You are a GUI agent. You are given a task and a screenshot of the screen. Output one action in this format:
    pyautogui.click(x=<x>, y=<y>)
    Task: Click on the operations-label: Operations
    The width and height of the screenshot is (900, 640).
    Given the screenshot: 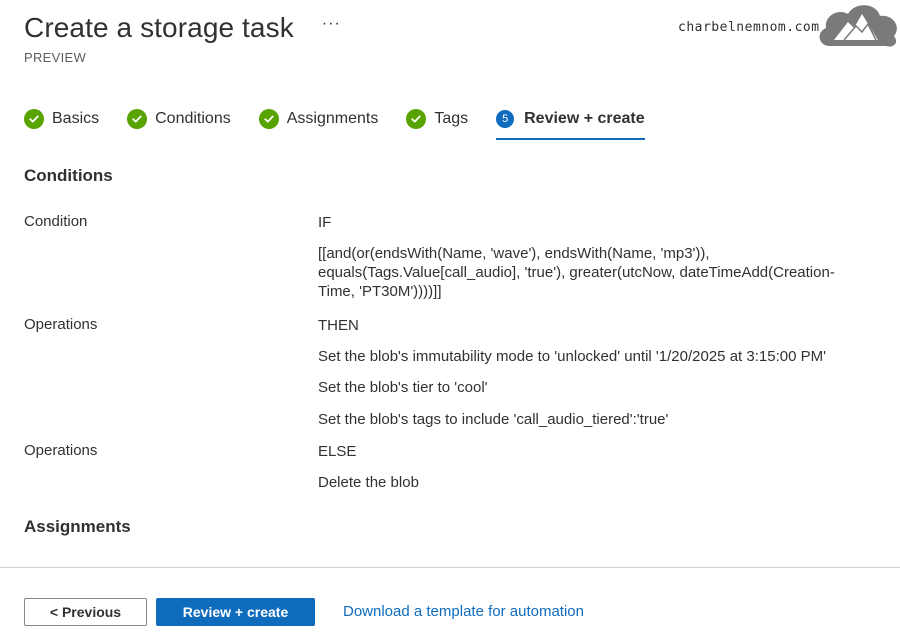 What is the action you would take?
    pyautogui.click(x=61, y=324)
    